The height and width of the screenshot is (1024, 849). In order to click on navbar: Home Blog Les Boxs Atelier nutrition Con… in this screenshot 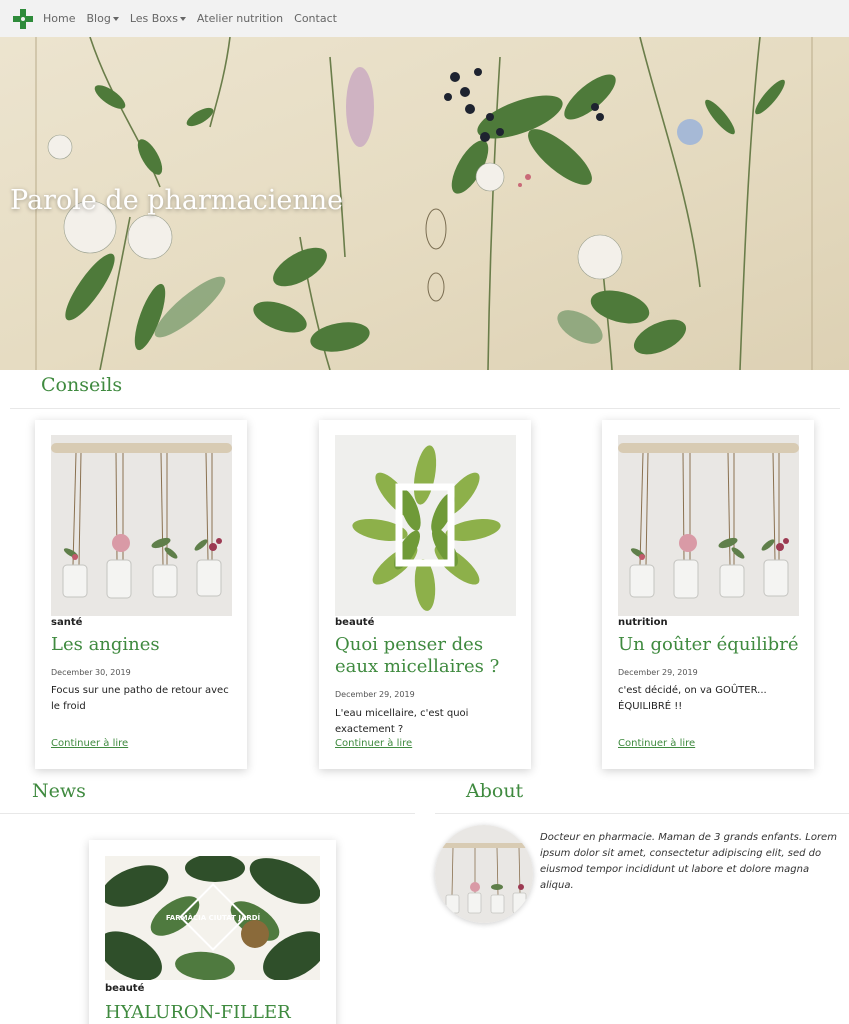, I will do `click(424, 18)`.